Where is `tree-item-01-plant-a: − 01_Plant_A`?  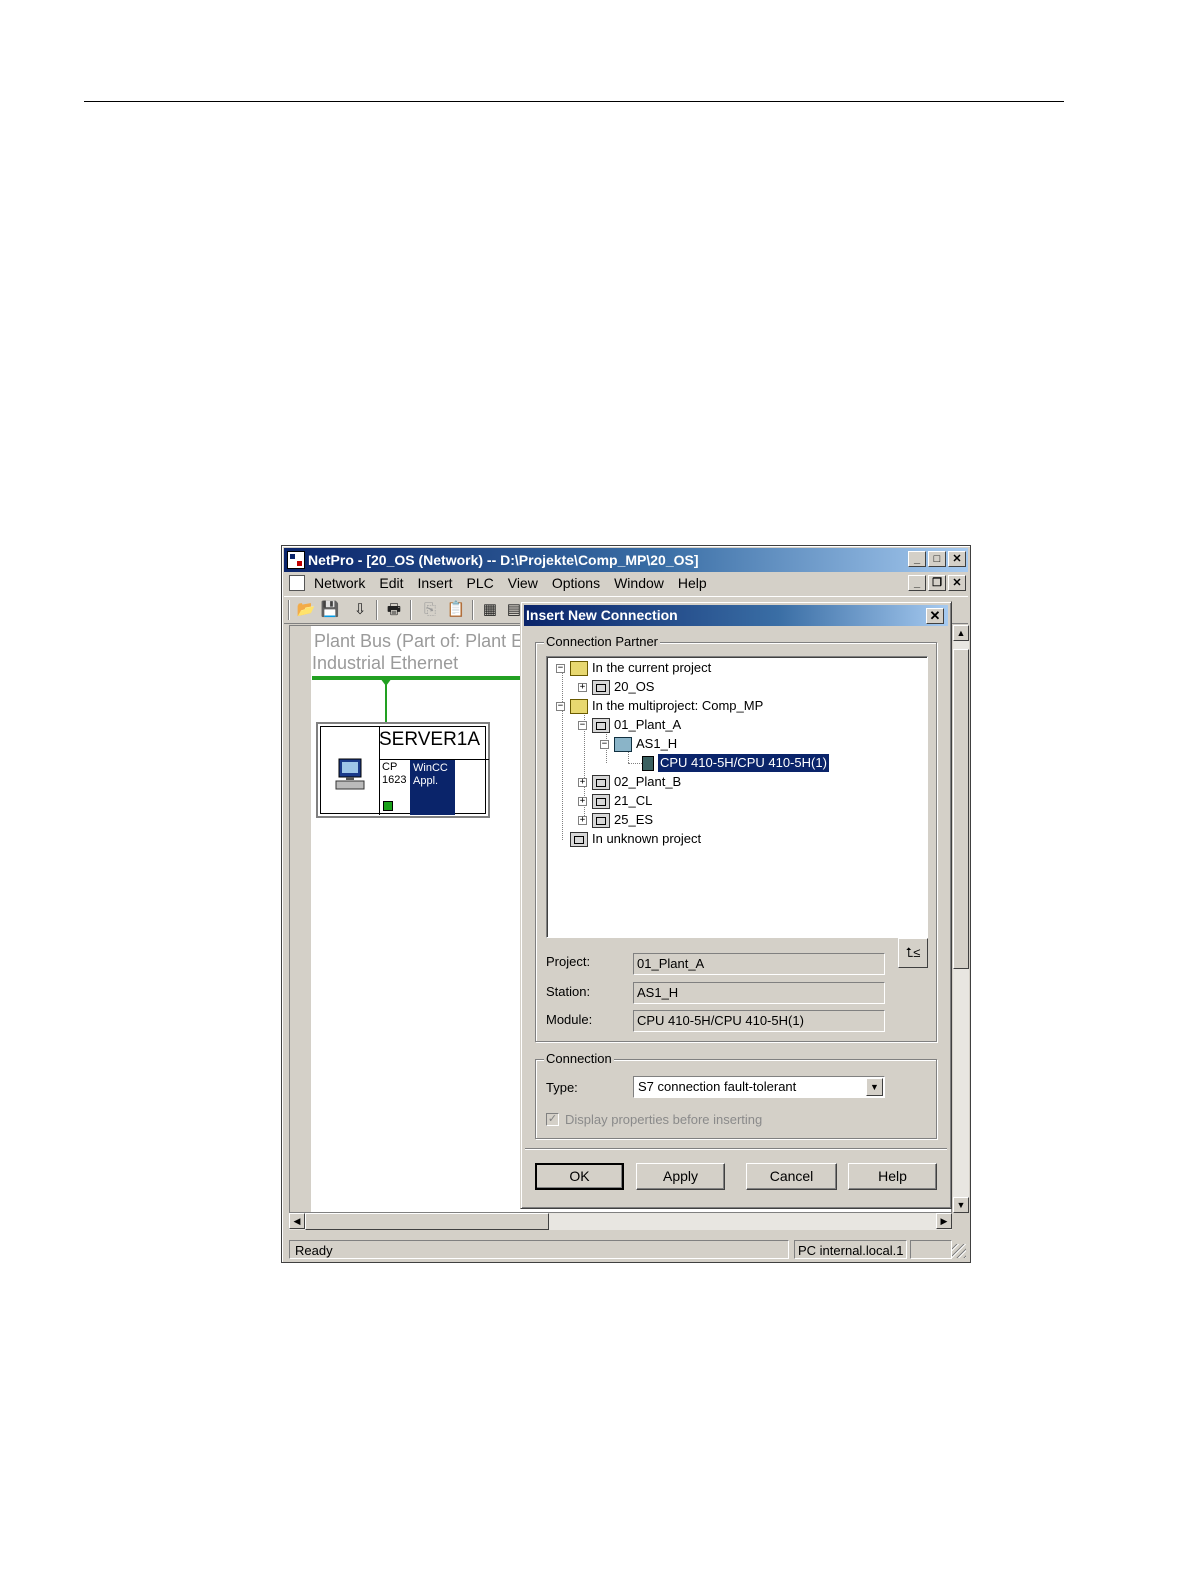
tree-item-01-plant-a: − 01_Plant_A is located at coordinates (629, 725).